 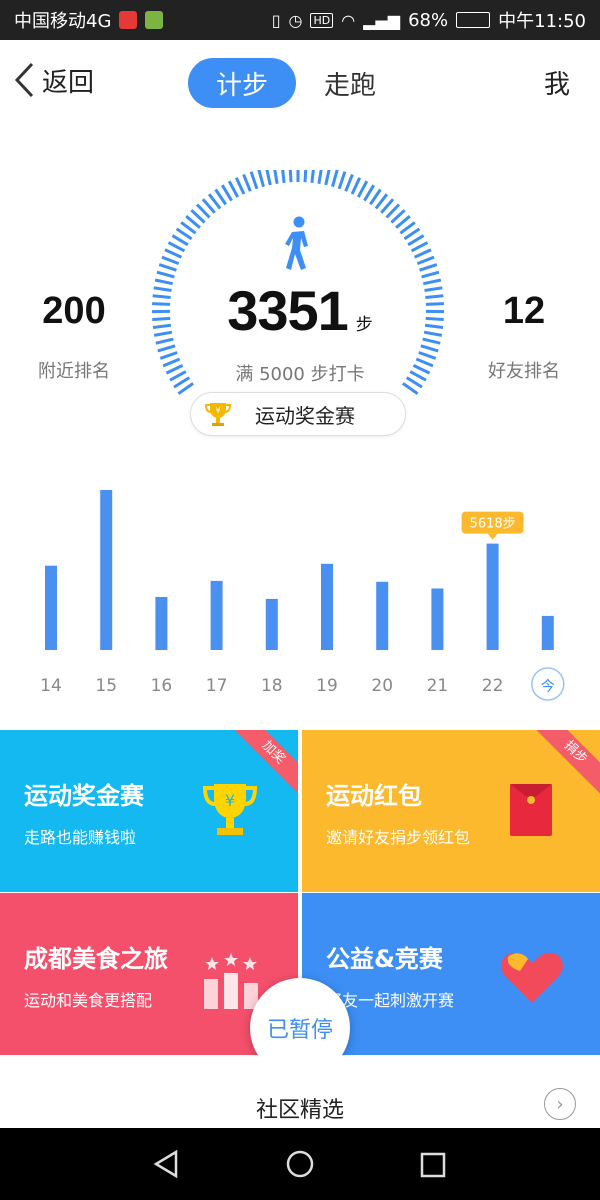 I want to click on heart-icon, so click(x=532, y=977).